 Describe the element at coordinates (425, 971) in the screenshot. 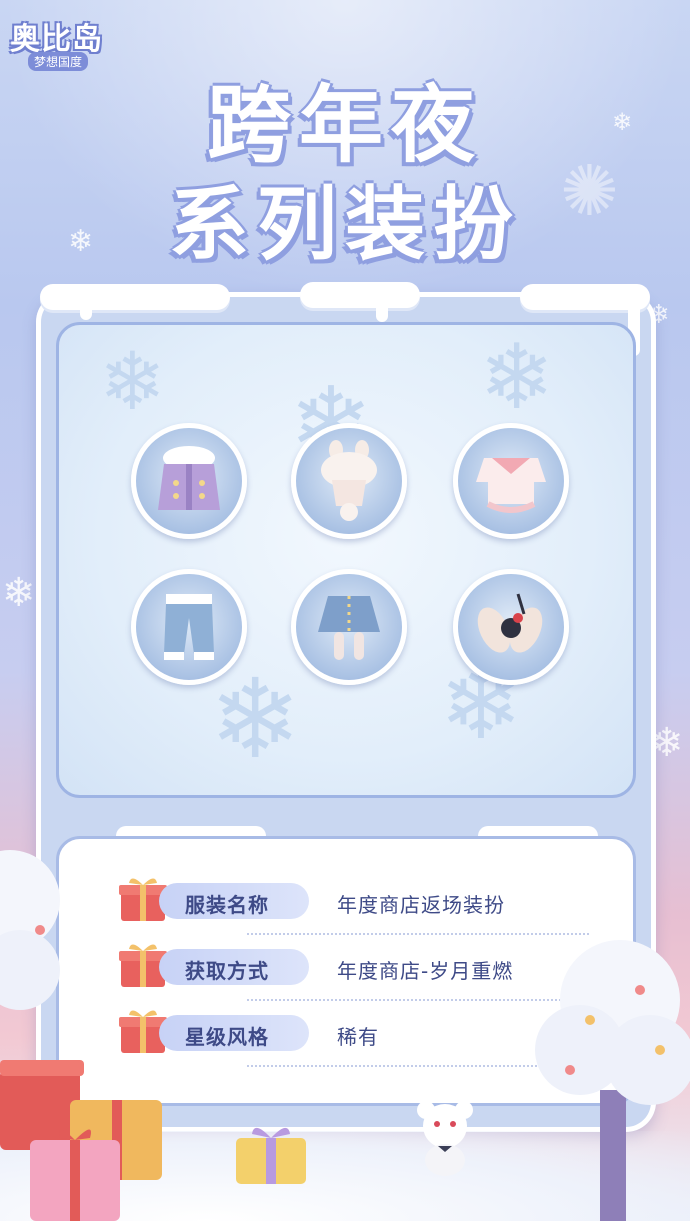

I see `info-value: 年度商店-岁月重燃` at that location.